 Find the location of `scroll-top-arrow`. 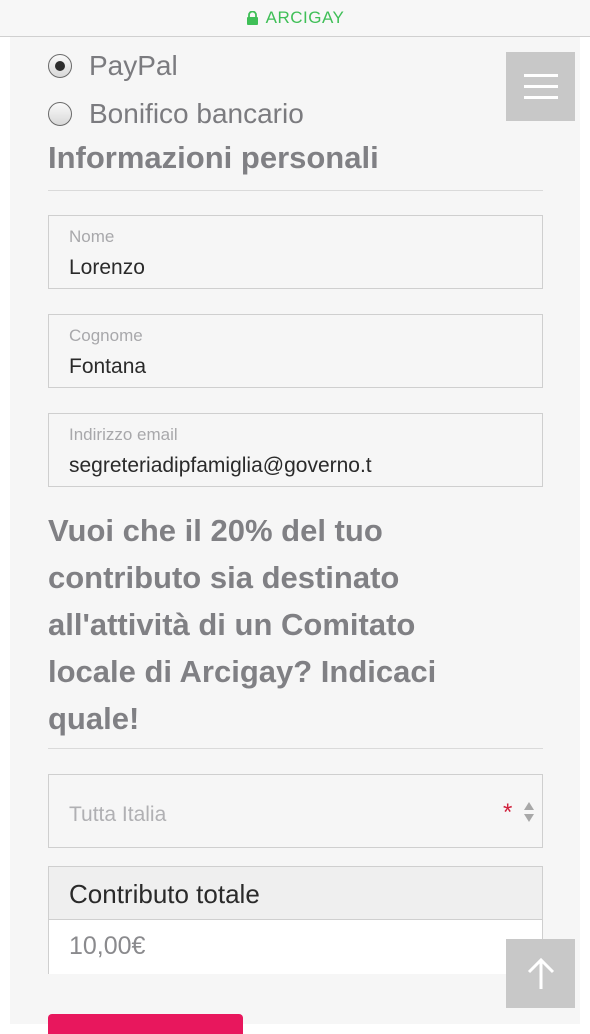

scroll-top-arrow is located at coordinates (540, 973).